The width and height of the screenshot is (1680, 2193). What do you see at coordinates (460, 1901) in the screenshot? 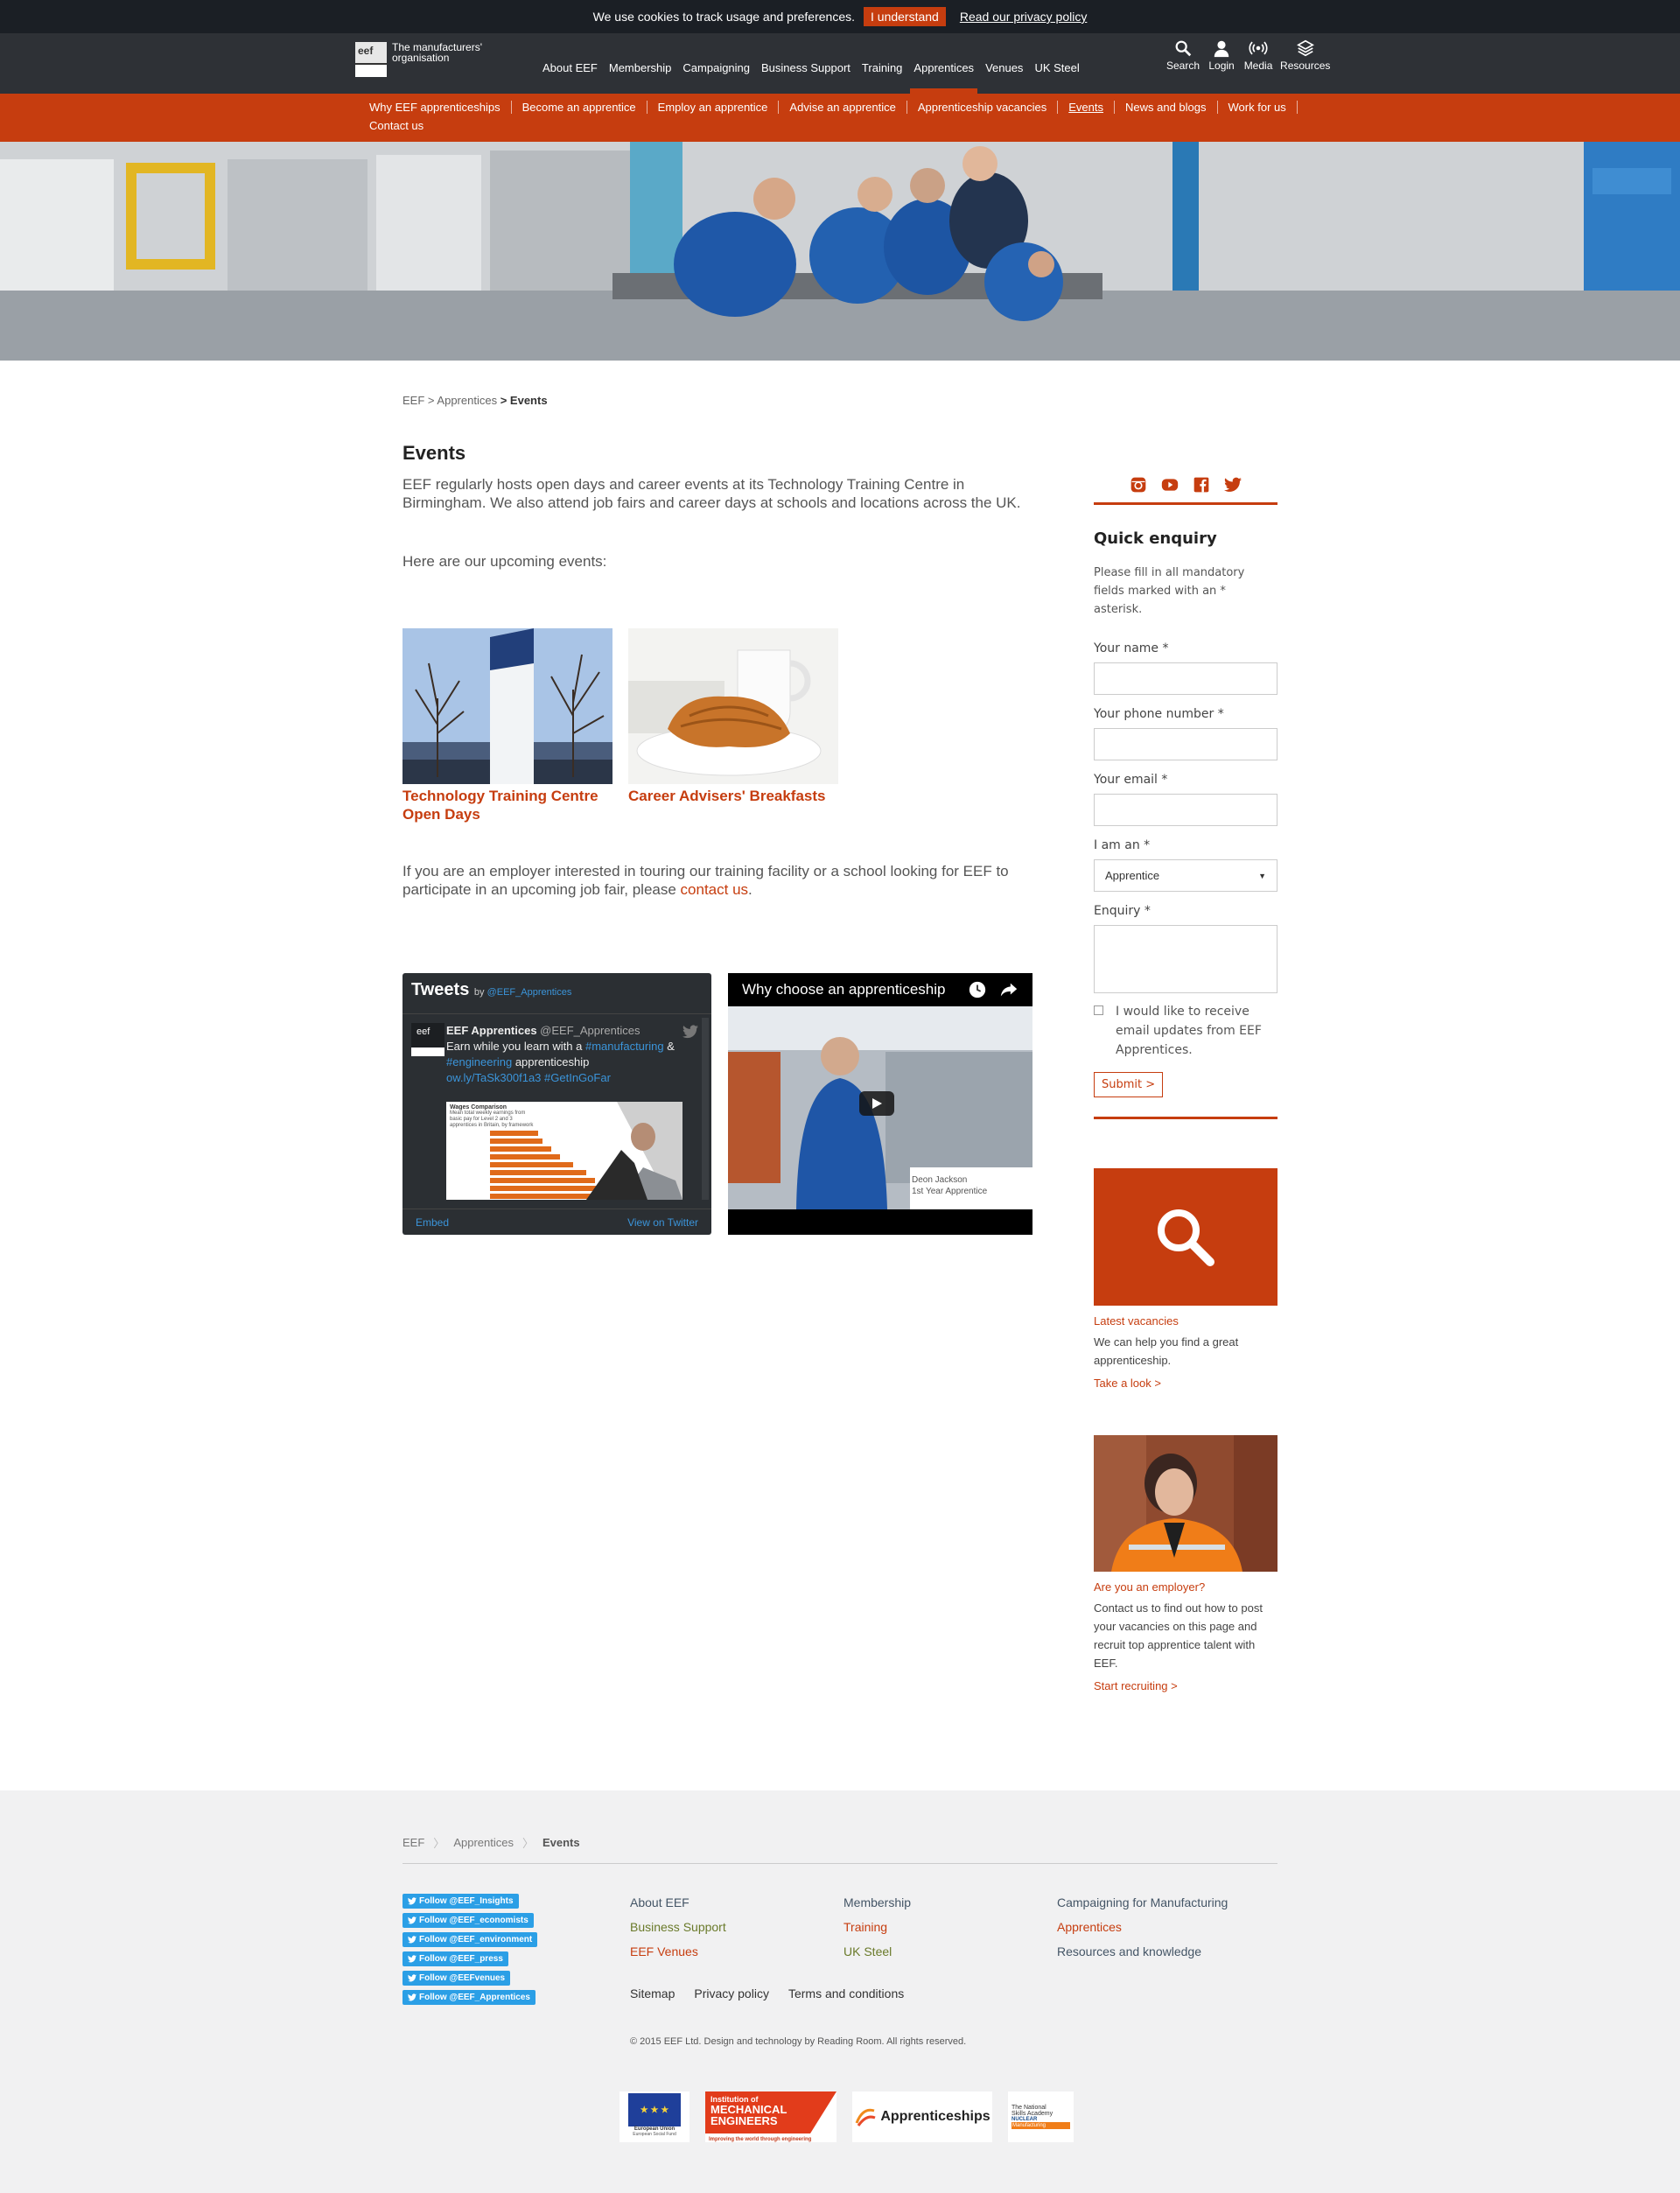
I see `follow-button: Follow @EEF_Insights` at bounding box center [460, 1901].